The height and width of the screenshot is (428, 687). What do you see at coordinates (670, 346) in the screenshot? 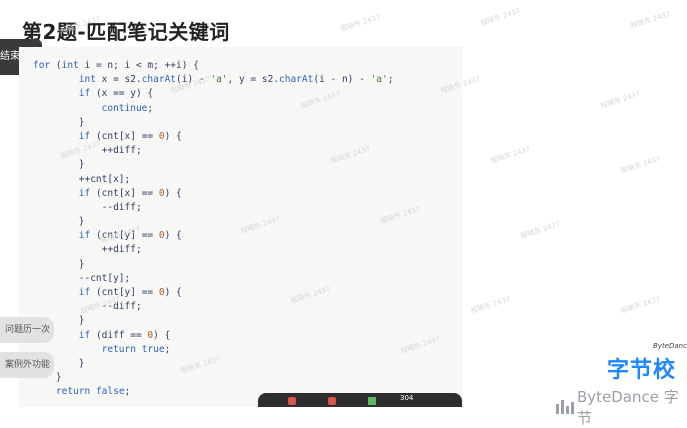
I see `brand-tag: ByteDance` at bounding box center [670, 346].